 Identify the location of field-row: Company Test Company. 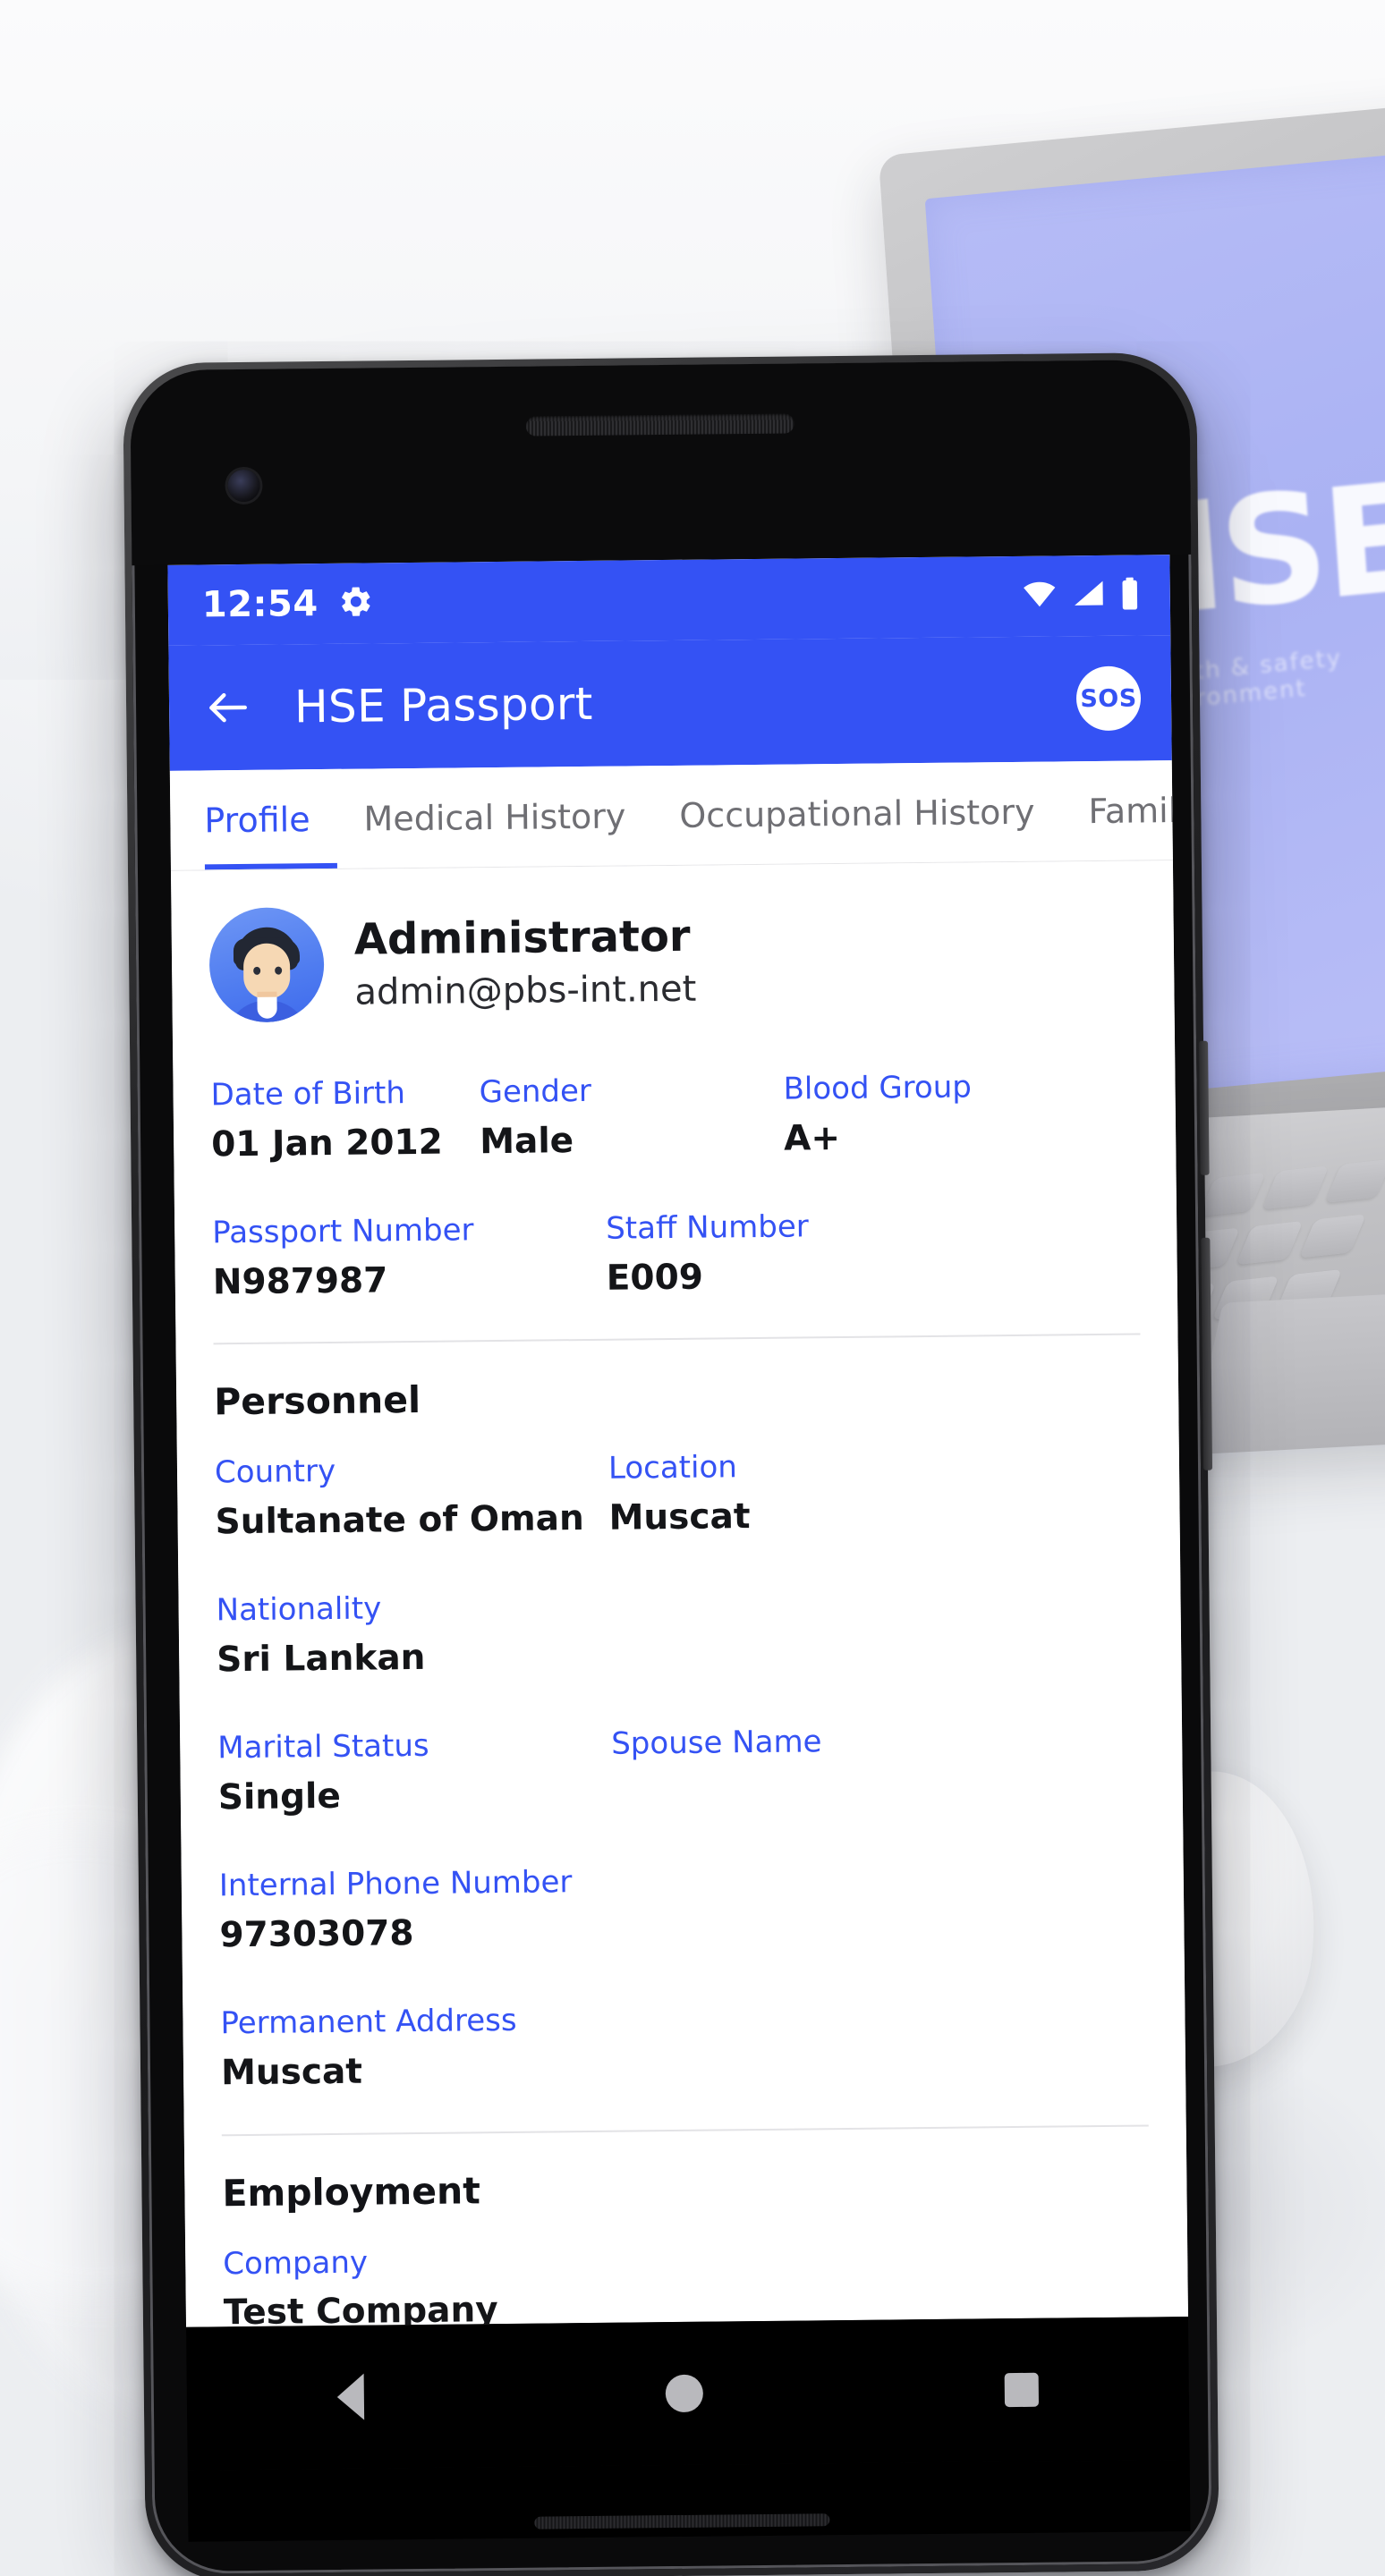
(686, 2281).